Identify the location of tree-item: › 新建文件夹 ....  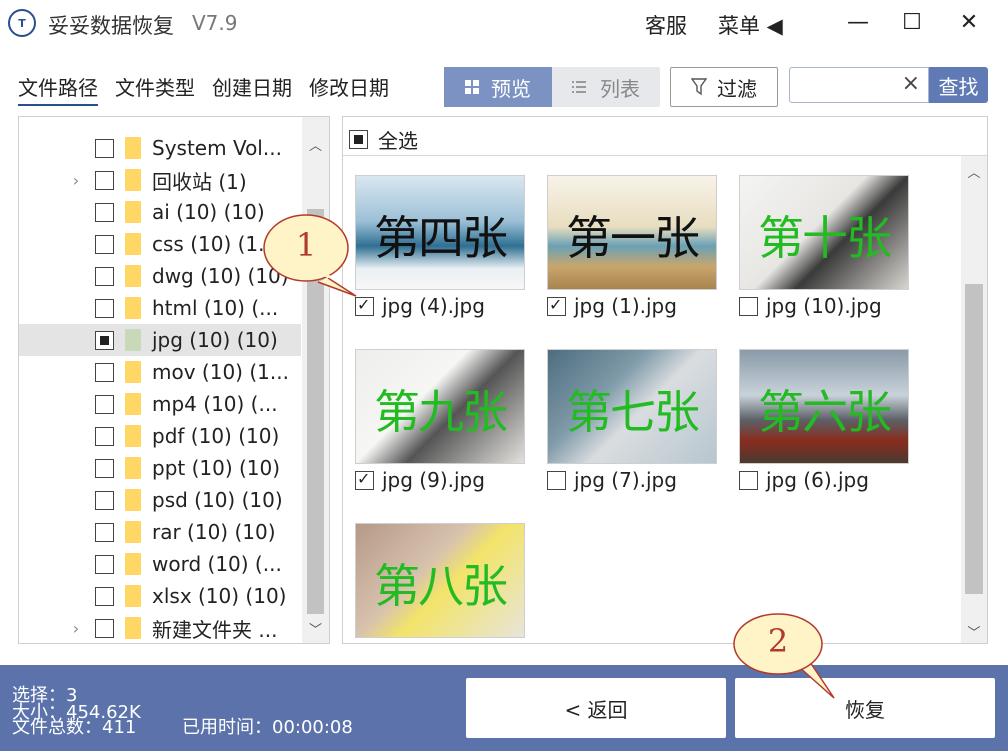
(160, 627).